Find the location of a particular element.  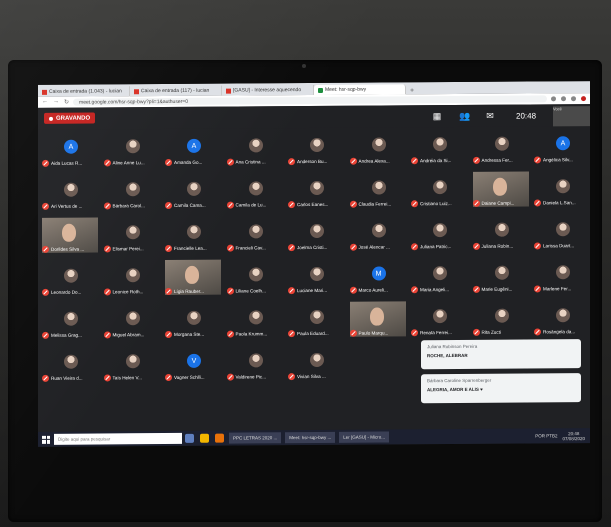

participant-avatar: M is located at coordinates (378, 273).